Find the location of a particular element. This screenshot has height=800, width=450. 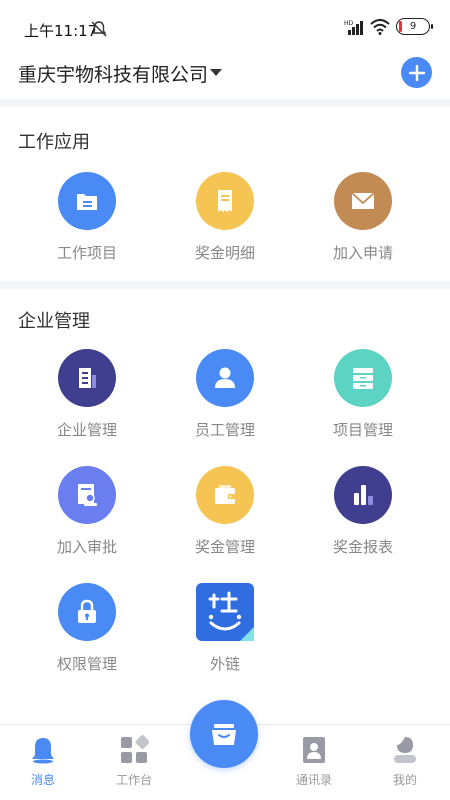

tab-label: 消息 is located at coordinates (42, 780).